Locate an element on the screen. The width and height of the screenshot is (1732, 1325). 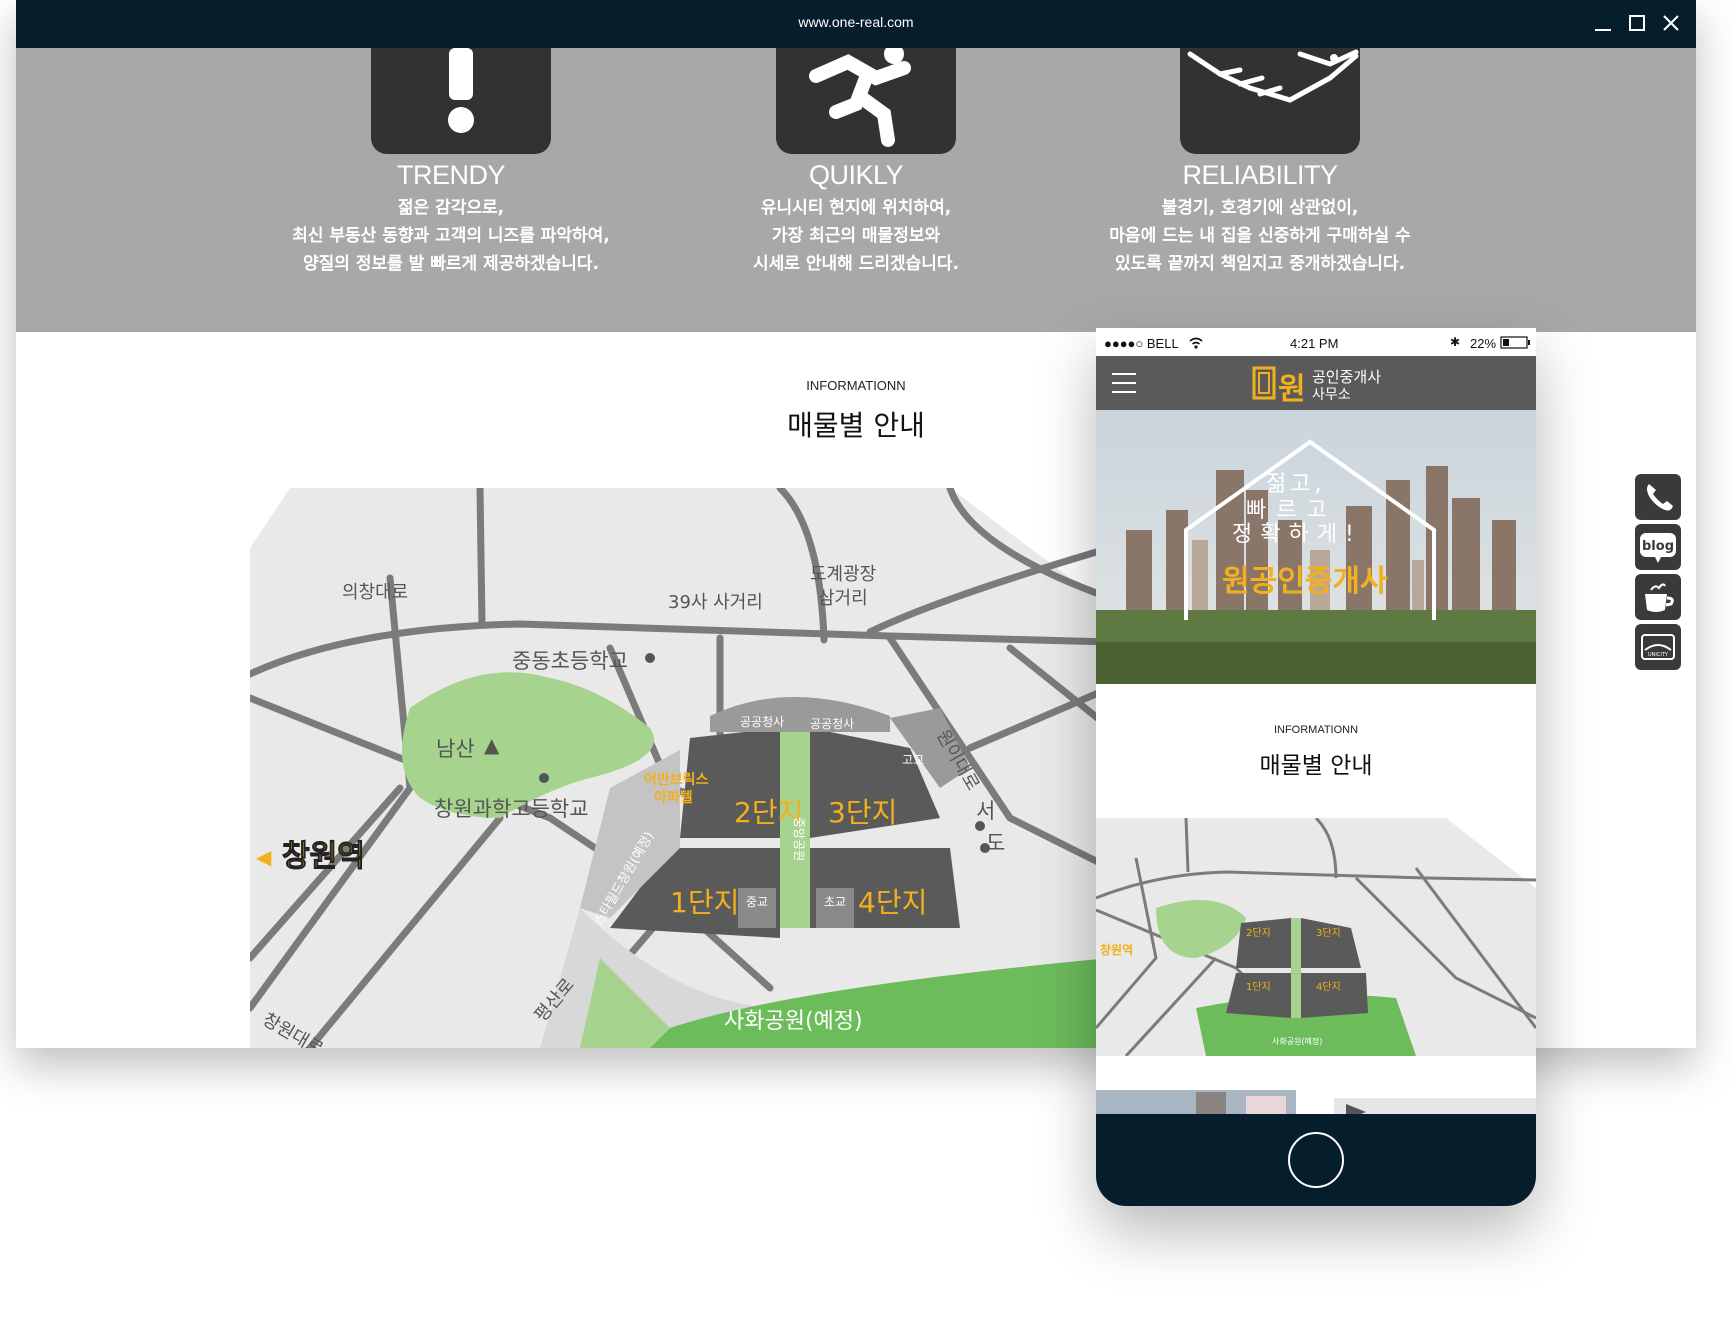
wifi-icon is located at coordinates (1196, 343).